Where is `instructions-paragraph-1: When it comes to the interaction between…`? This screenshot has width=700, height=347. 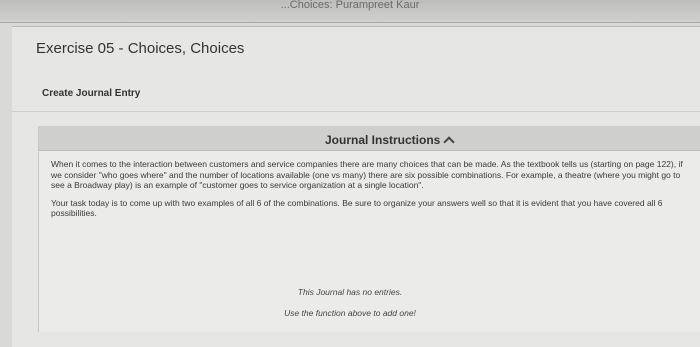
instructions-paragraph-1: When it comes to the interaction between… is located at coordinates (367, 174).